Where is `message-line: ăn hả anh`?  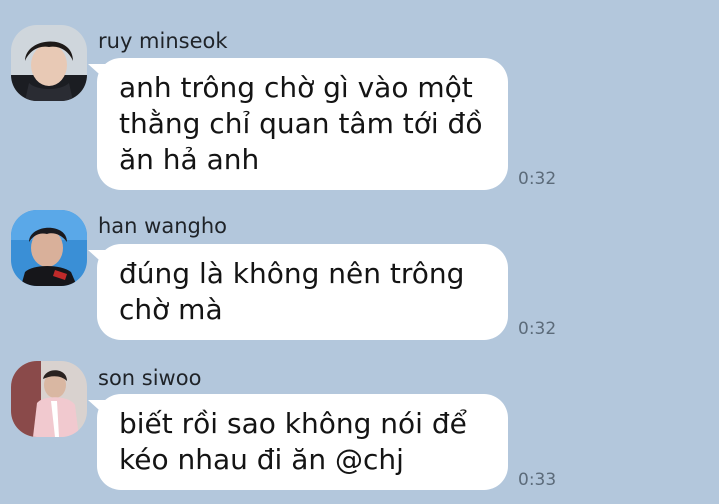 message-line: ăn hả anh is located at coordinates (189, 159).